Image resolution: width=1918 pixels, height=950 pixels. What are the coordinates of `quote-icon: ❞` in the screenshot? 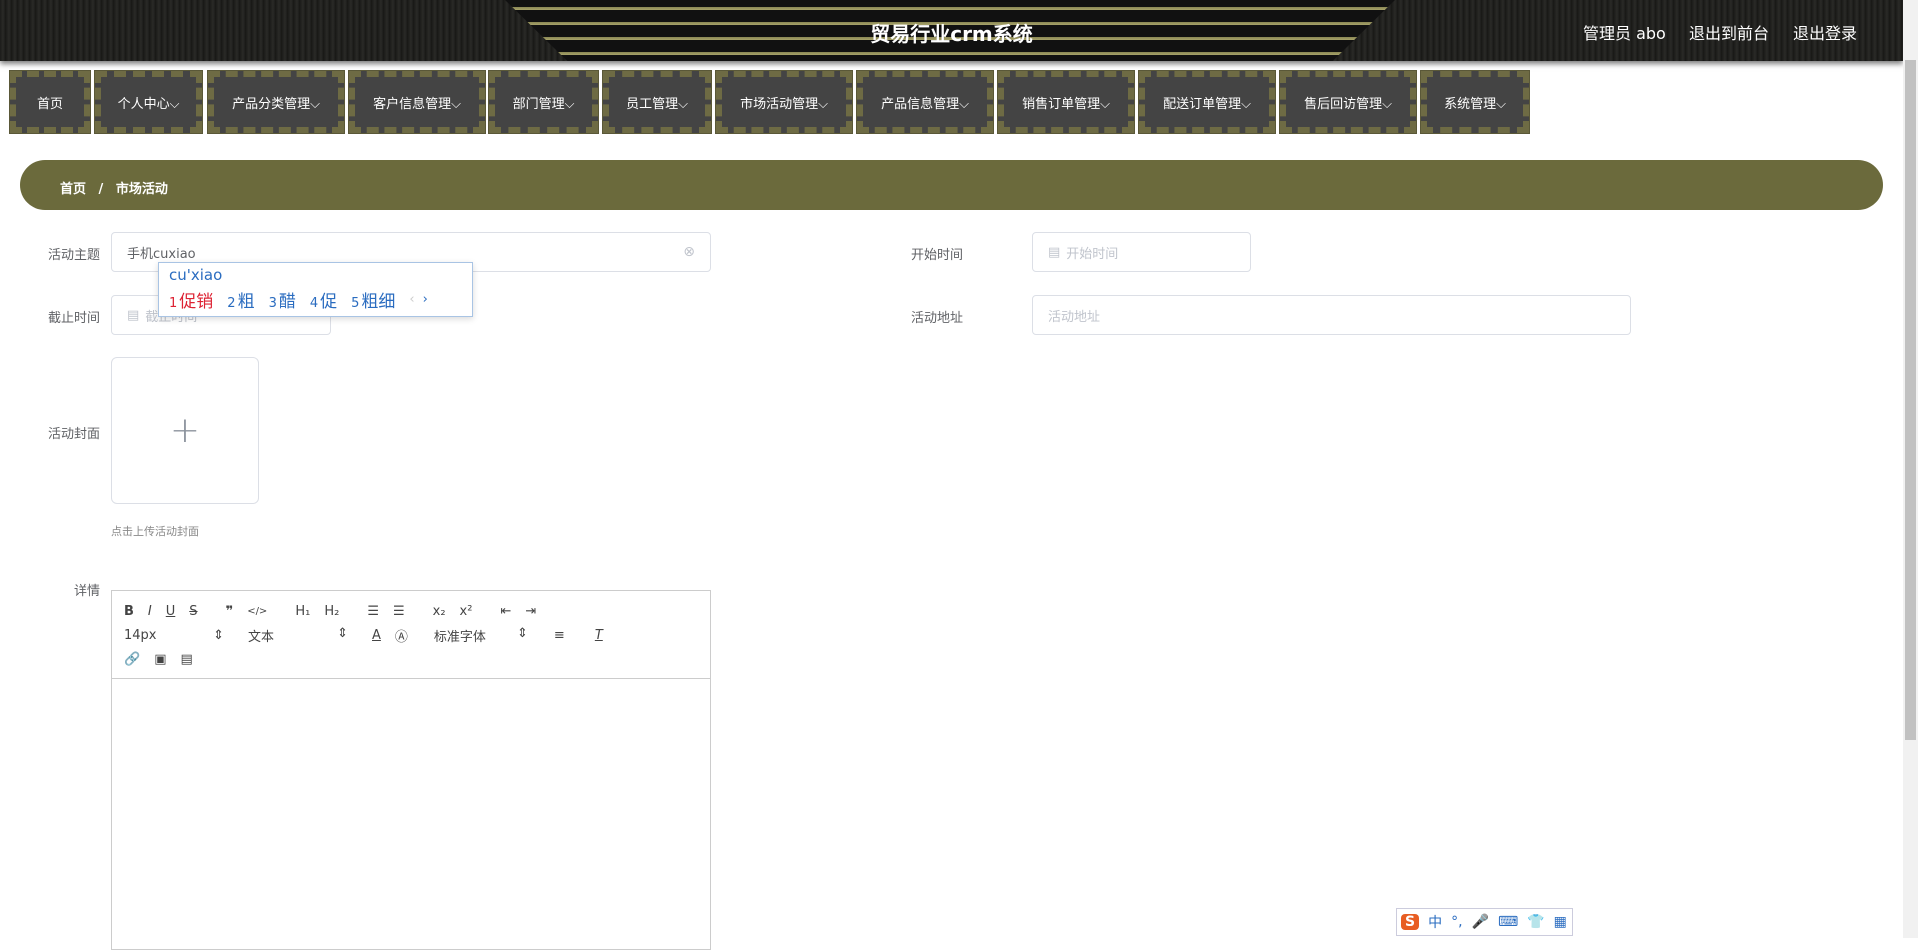 It's located at (230, 611).